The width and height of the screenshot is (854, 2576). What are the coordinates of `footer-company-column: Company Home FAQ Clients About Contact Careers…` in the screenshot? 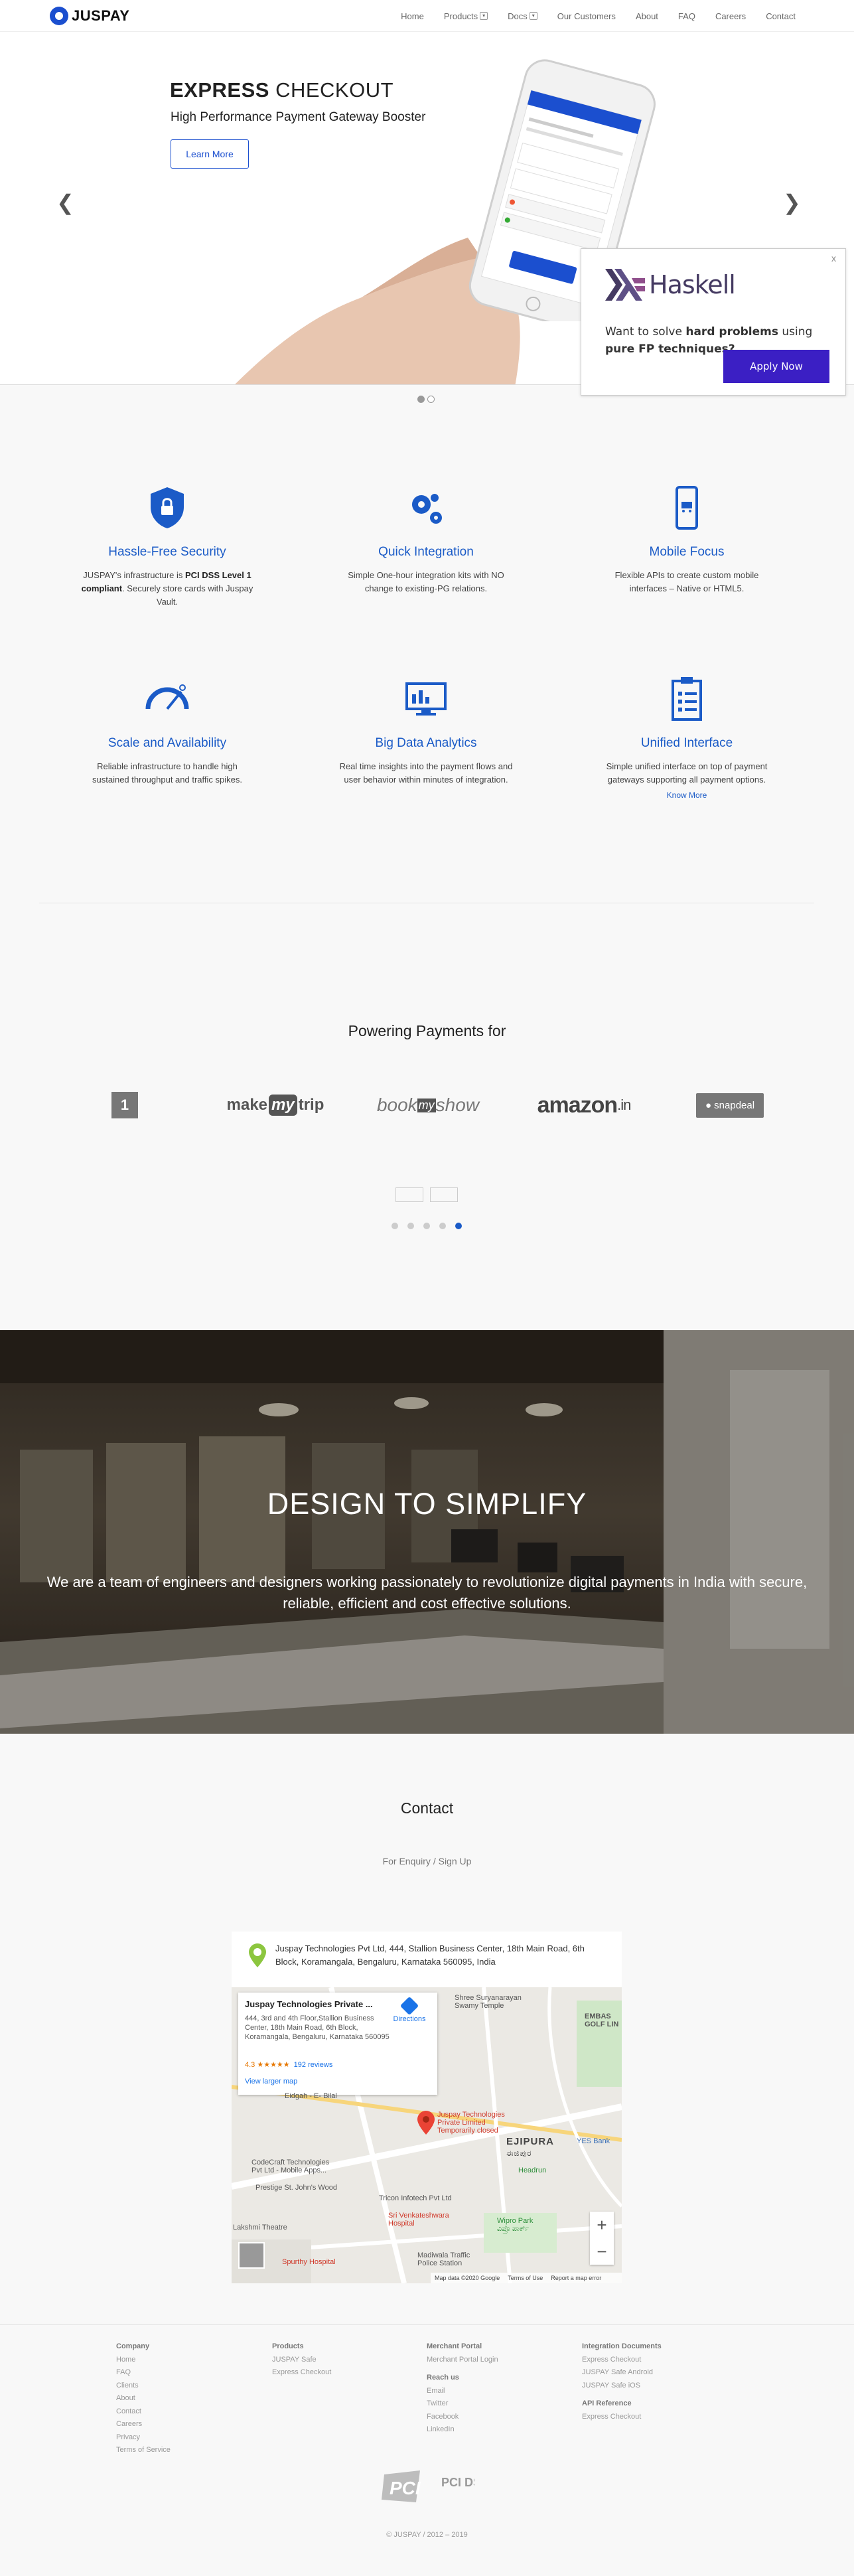 It's located at (143, 2398).